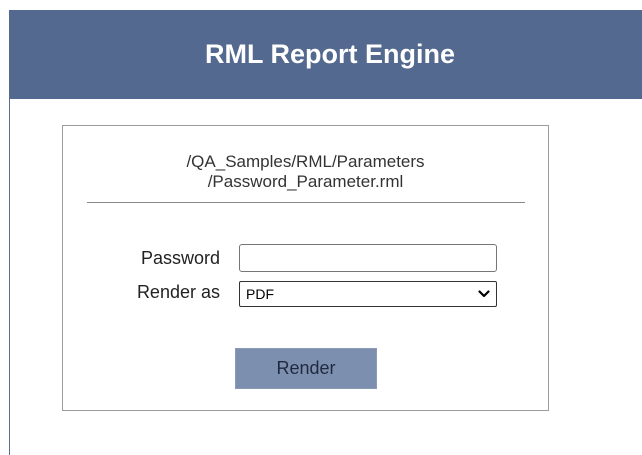 Image resolution: width=642 pixels, height=455 pixels. Describe the element at coordinates (330, 54) in the screenshot. I see `app-title: RML Report Engine` at that location.